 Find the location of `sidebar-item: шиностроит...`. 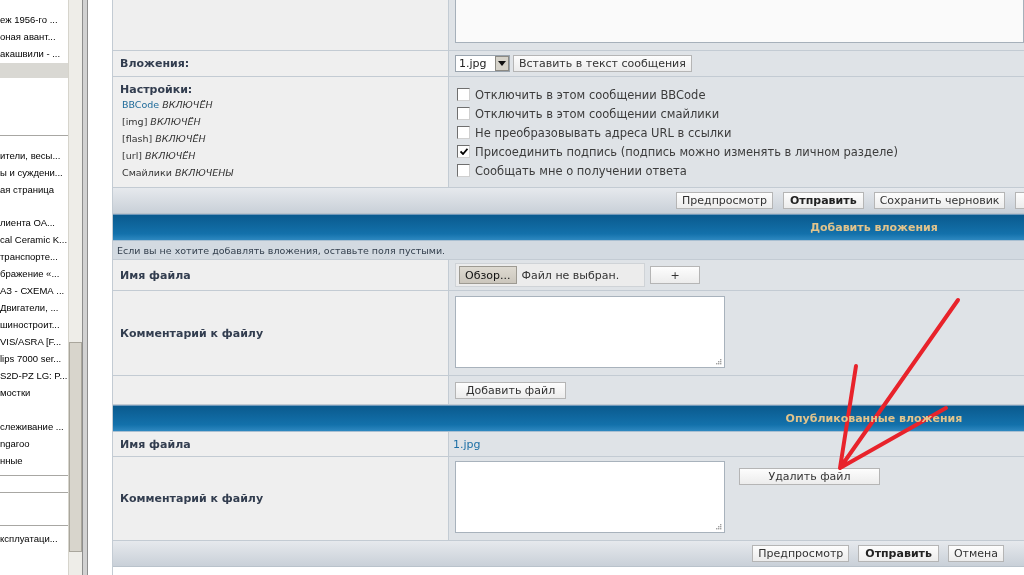

sidebar-item: шиностроит... is located at coordinates (34, 324).